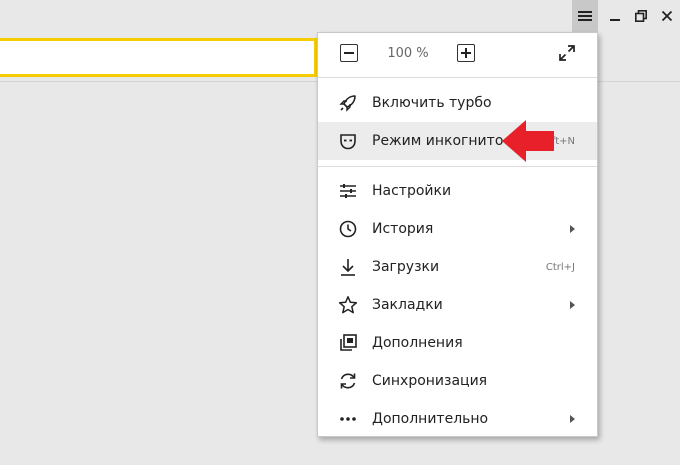 The height and width of the screenshot is (465, 680). Describe the element at coordinates (412, 191) in the screenshot. I see `menu-item-label: Настройки` at that location.